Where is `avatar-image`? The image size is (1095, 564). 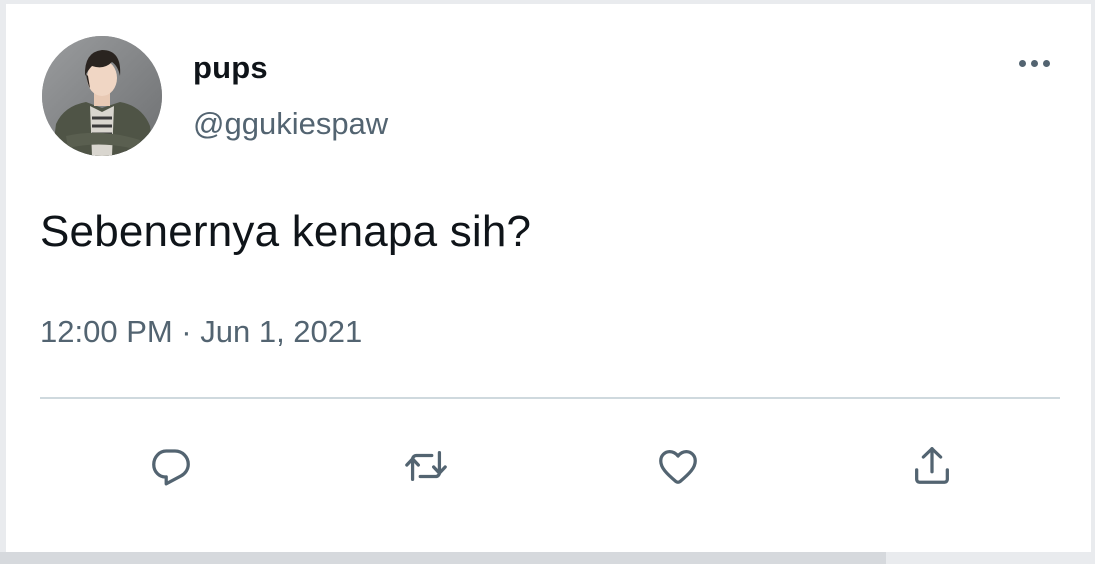
avatar-image is located at coordinates (102, 96).